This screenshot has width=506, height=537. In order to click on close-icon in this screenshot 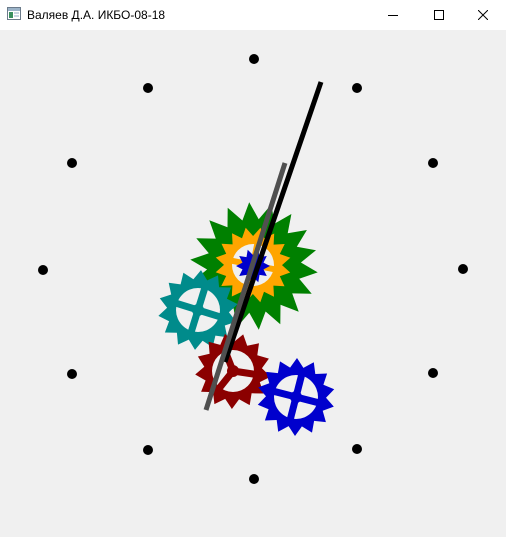, I will do `click(483, 15)`.